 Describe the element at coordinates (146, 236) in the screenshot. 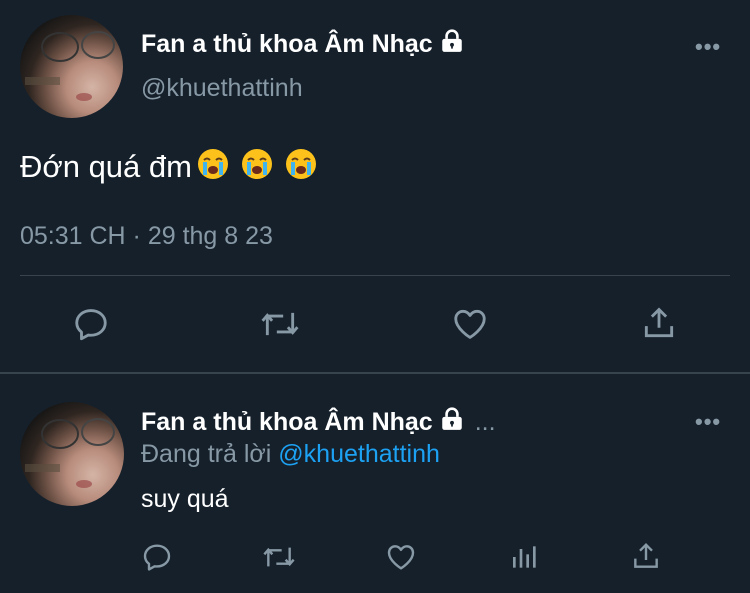

I see `timestamp: 05:31 CH · 29 thg 8 23` at that location.